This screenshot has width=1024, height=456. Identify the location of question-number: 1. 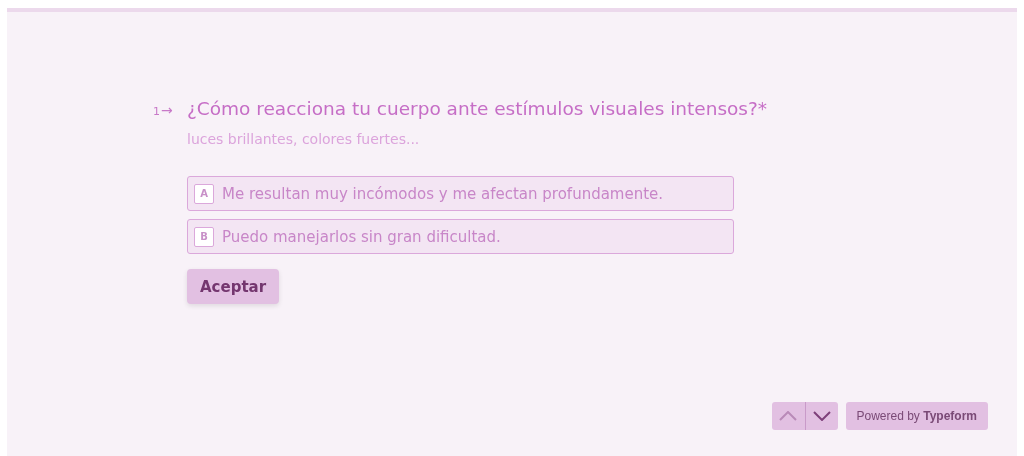
(157, 111).